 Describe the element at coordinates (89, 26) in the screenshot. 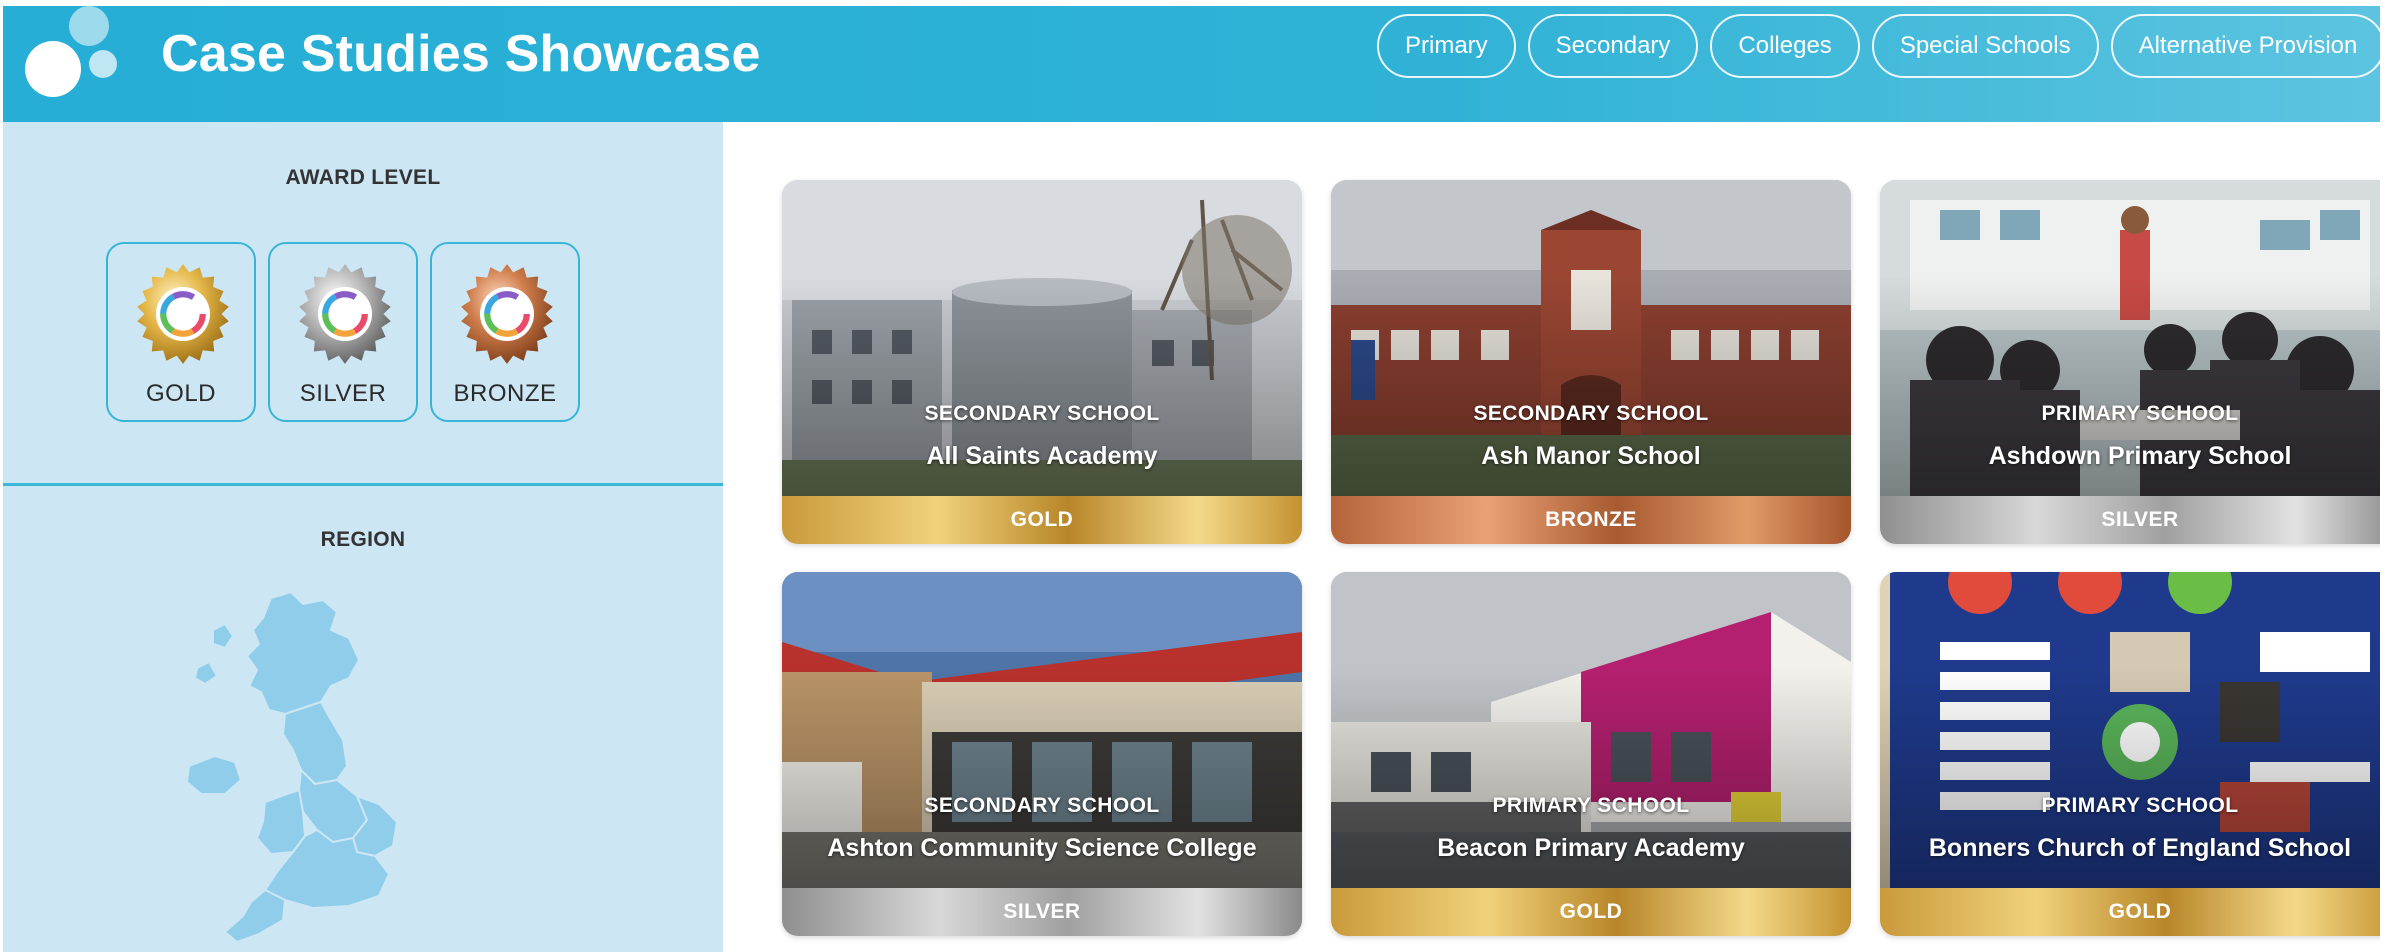

I see `logo-bubble-small` at that location.